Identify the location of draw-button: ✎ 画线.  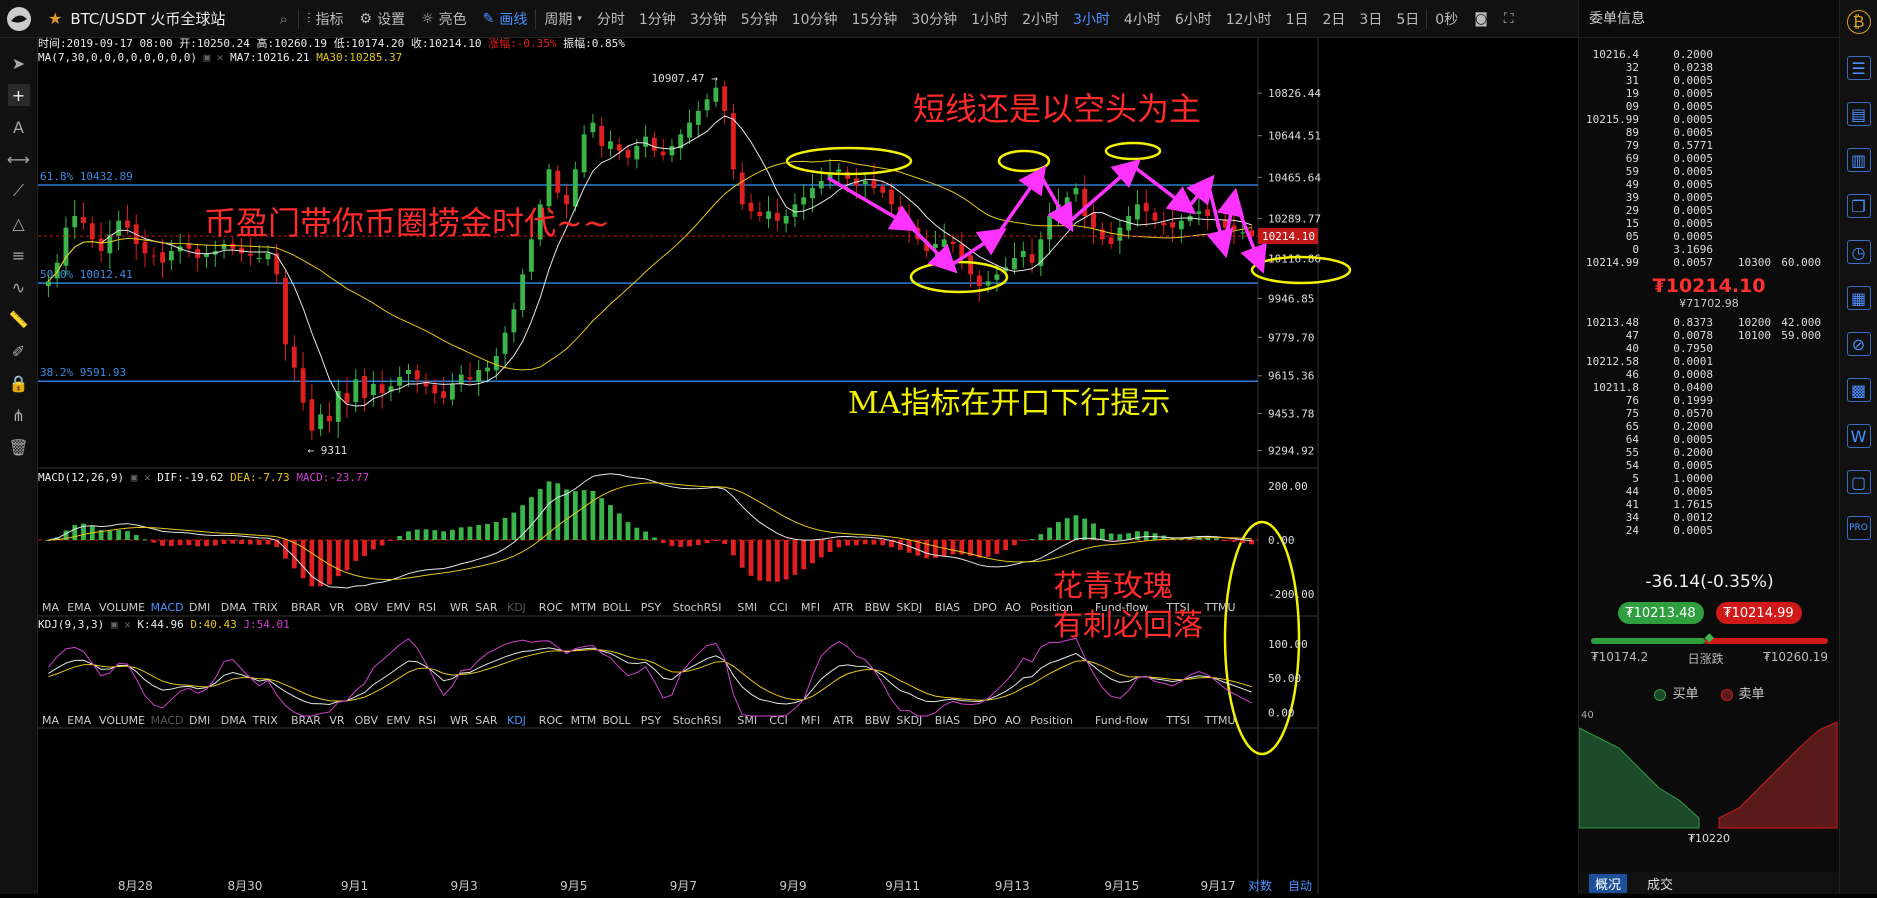
(505, 19).